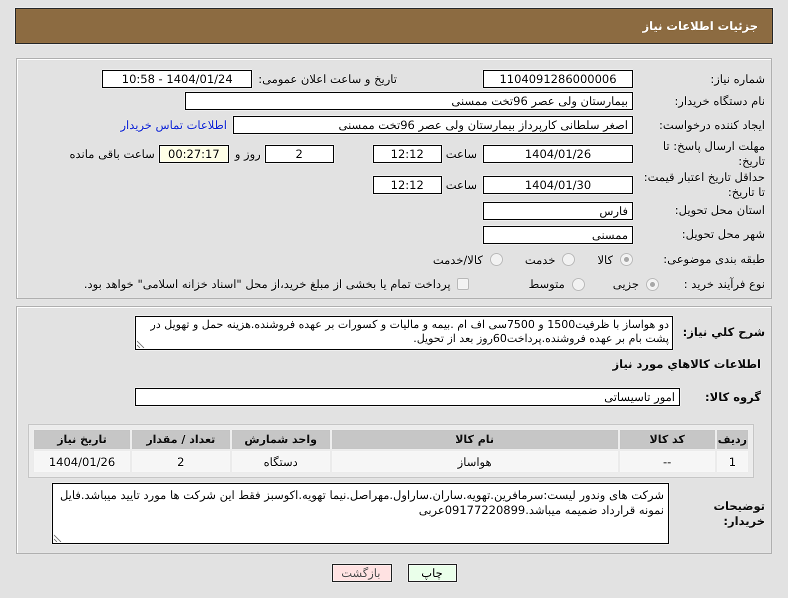 This screenshot has width=788, height=598. What do you see at coordinates (404, 333) in the screenshot?
I see `description-field: دو هواساز با ظرفیت1500 و 7500سی اف ام .بیمه و مالیات و کسورات بر عهده فروشنده.هزینه حمل و تهویل در پشت بام بر عهده فروشنده.پرداخت60روز بعد از تحویل.` at bounding box center [404, 333].